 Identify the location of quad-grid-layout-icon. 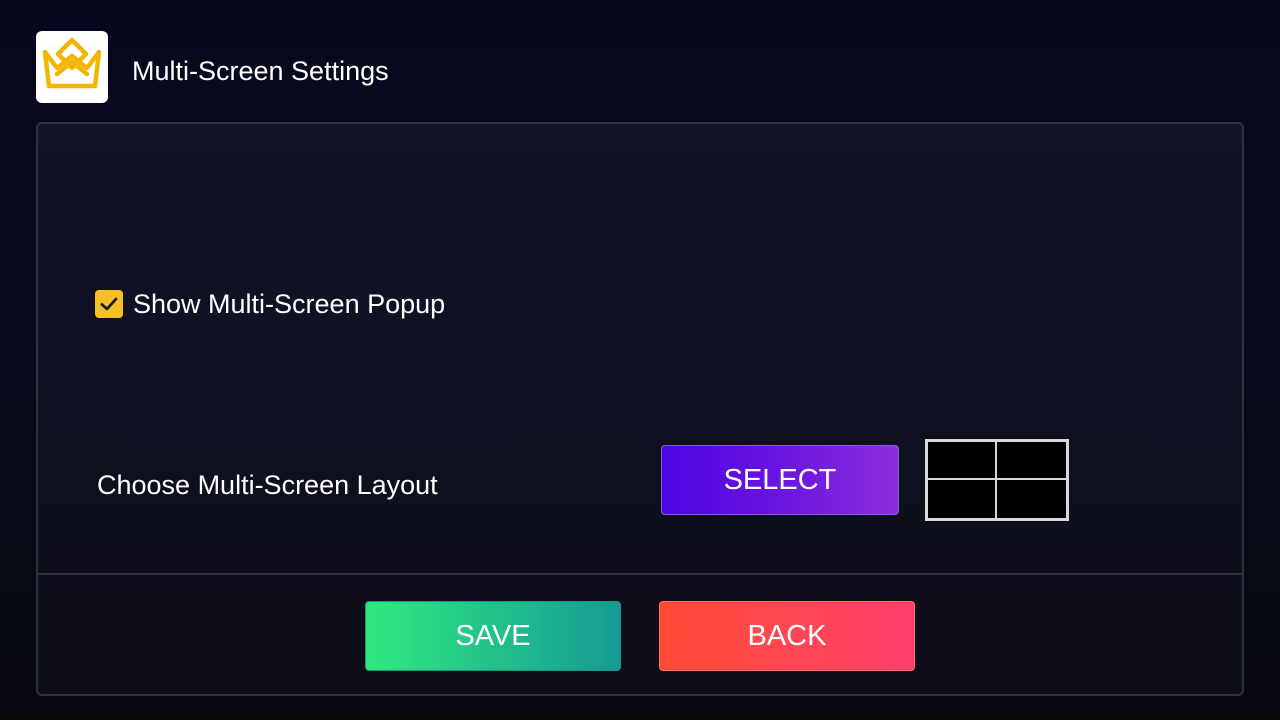
(997, 480).